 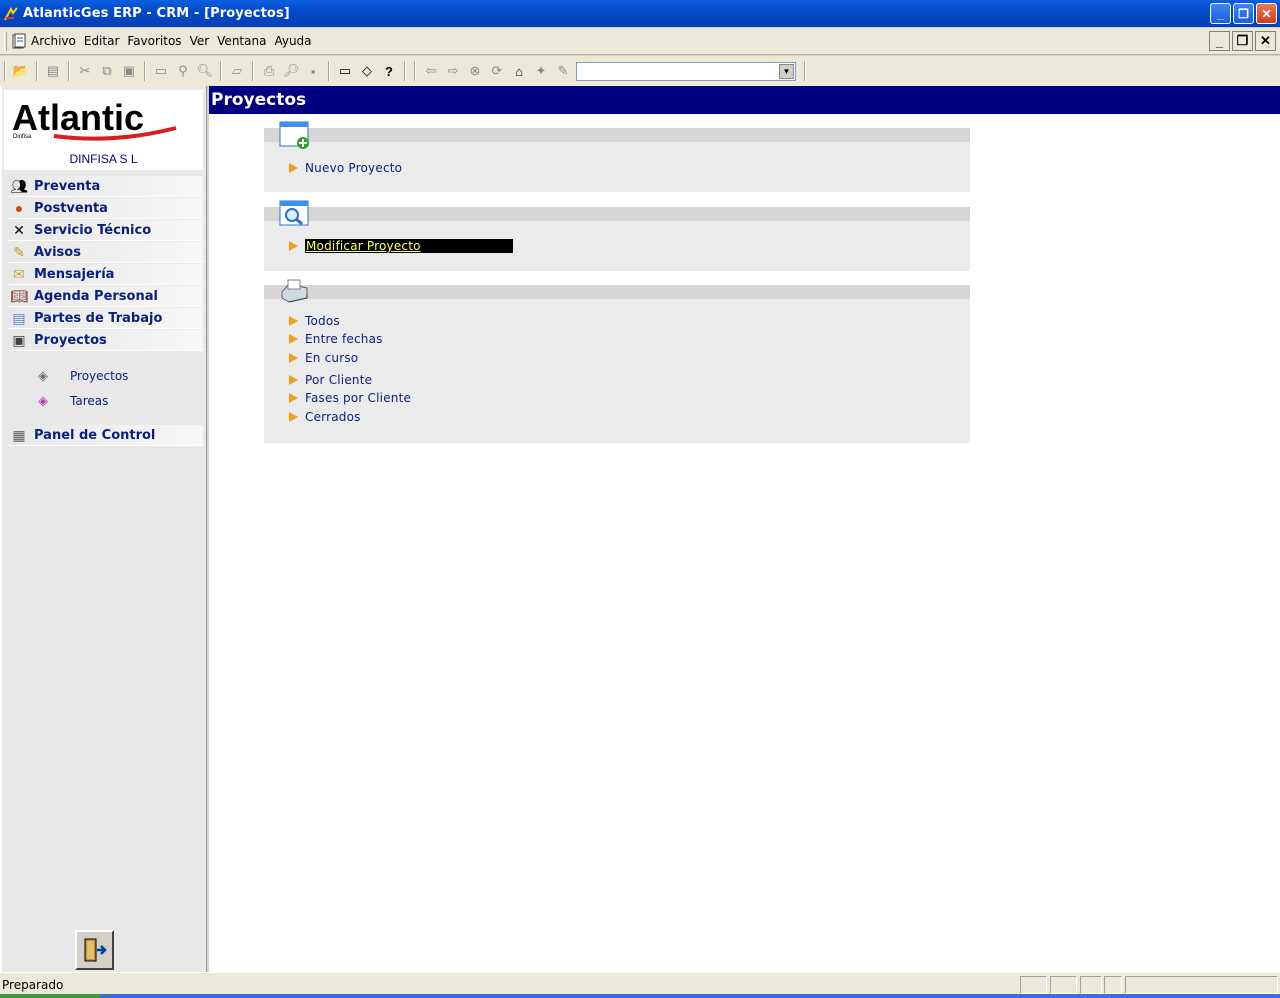 I want to click on document-menu-icon, so click(x=19, y=41).